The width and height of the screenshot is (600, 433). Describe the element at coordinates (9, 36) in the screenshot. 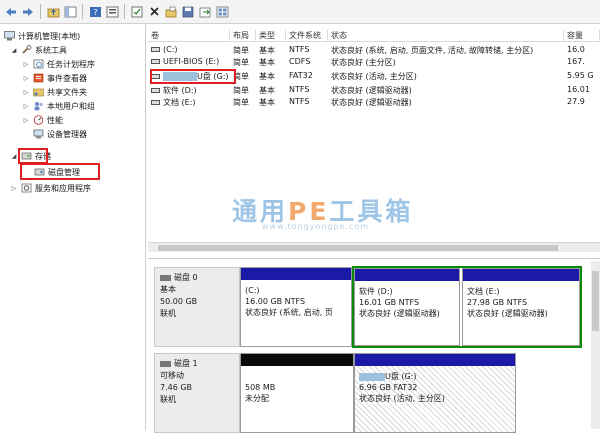

I see `computer-management-icon` at that location.